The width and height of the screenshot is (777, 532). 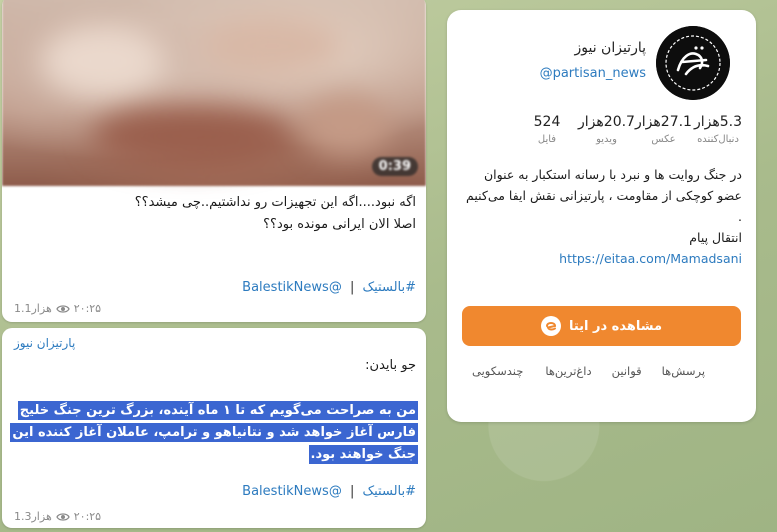 I want to click on stat-followers: 5.3هزار دنبال‌کننده, so click(x=718, y=129).